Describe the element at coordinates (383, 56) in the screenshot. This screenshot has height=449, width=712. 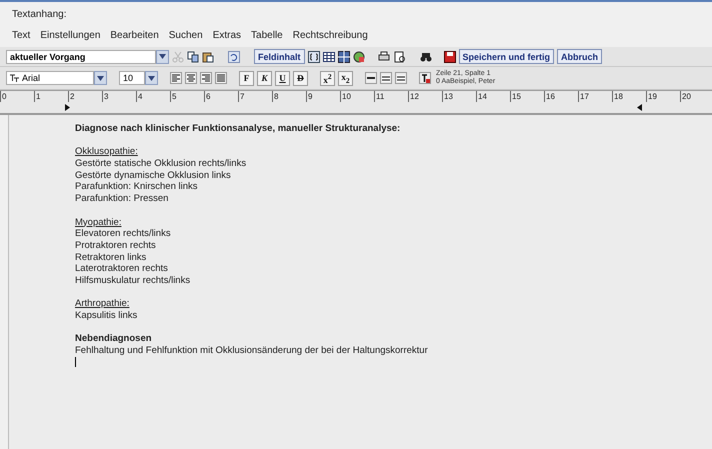
I see `printer-icon` at that location.